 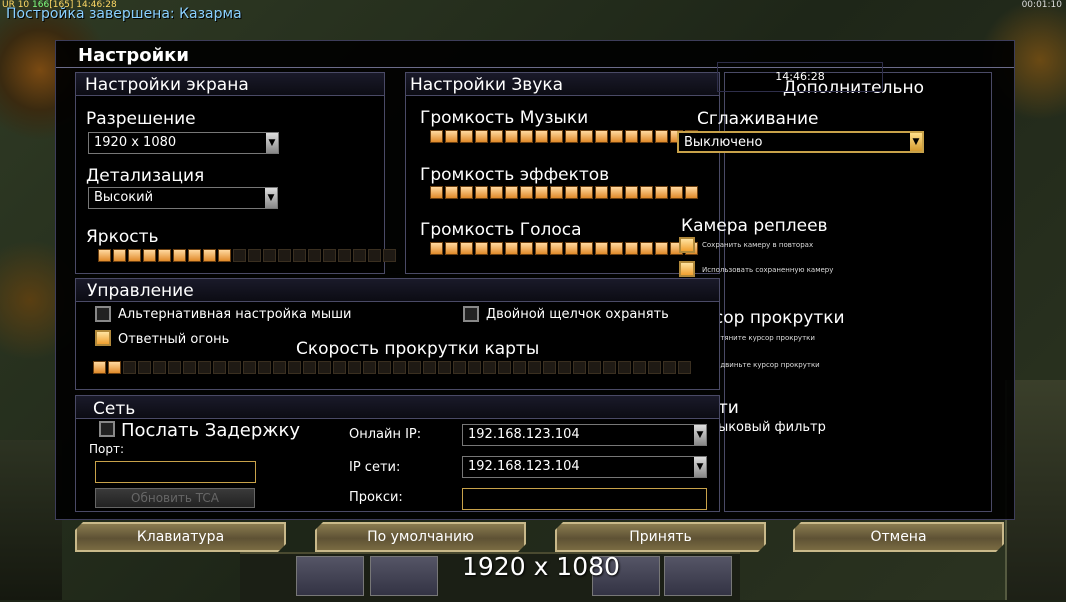 I want to click on accept-button: Принять, so click(x=660, y=537).